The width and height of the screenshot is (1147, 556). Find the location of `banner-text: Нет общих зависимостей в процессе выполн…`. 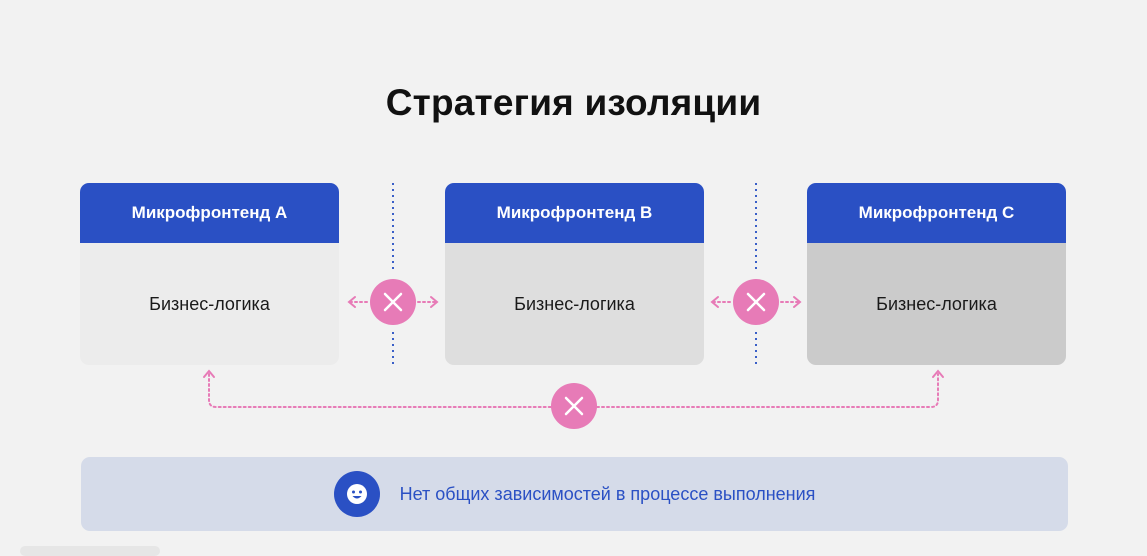

banner-text: Нет общих зависимостей в процессе выполн… is located at coordinates (607, 493).